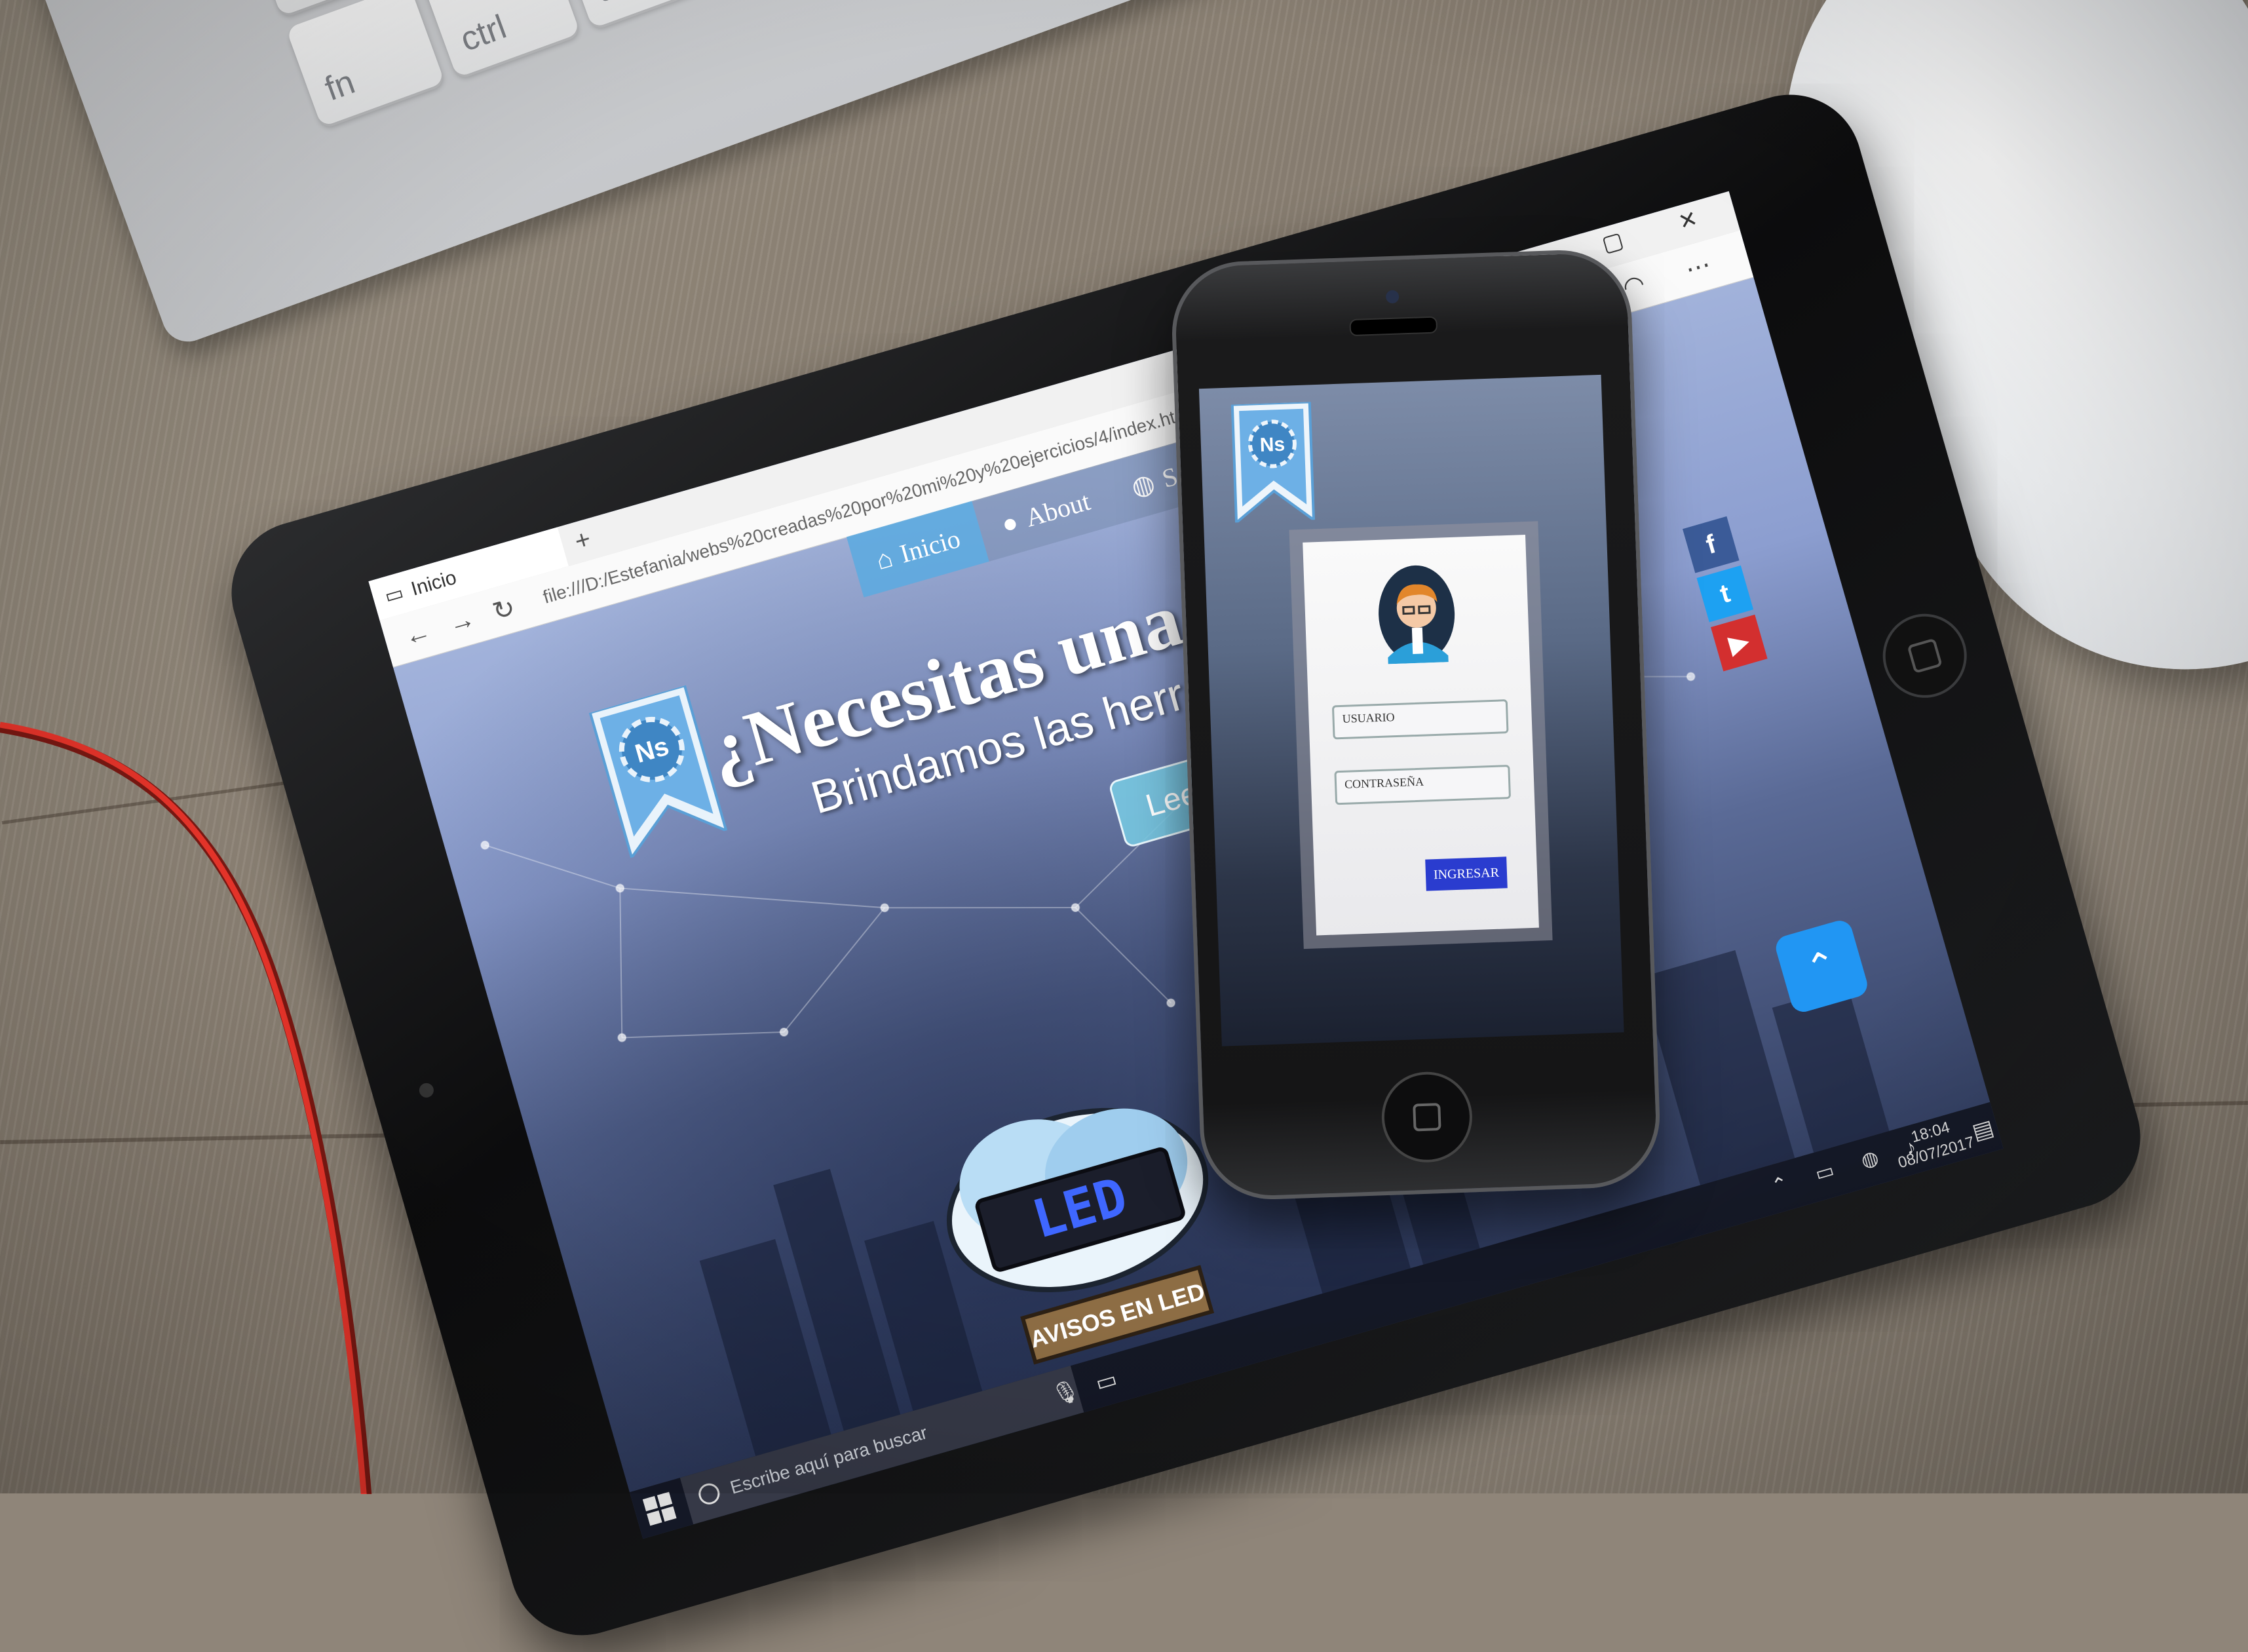  What do you see at coordinates (1423, 785) in the screenshot?
I see `password-field: CONTRASEÑA` at bounding box center [1423, 785].